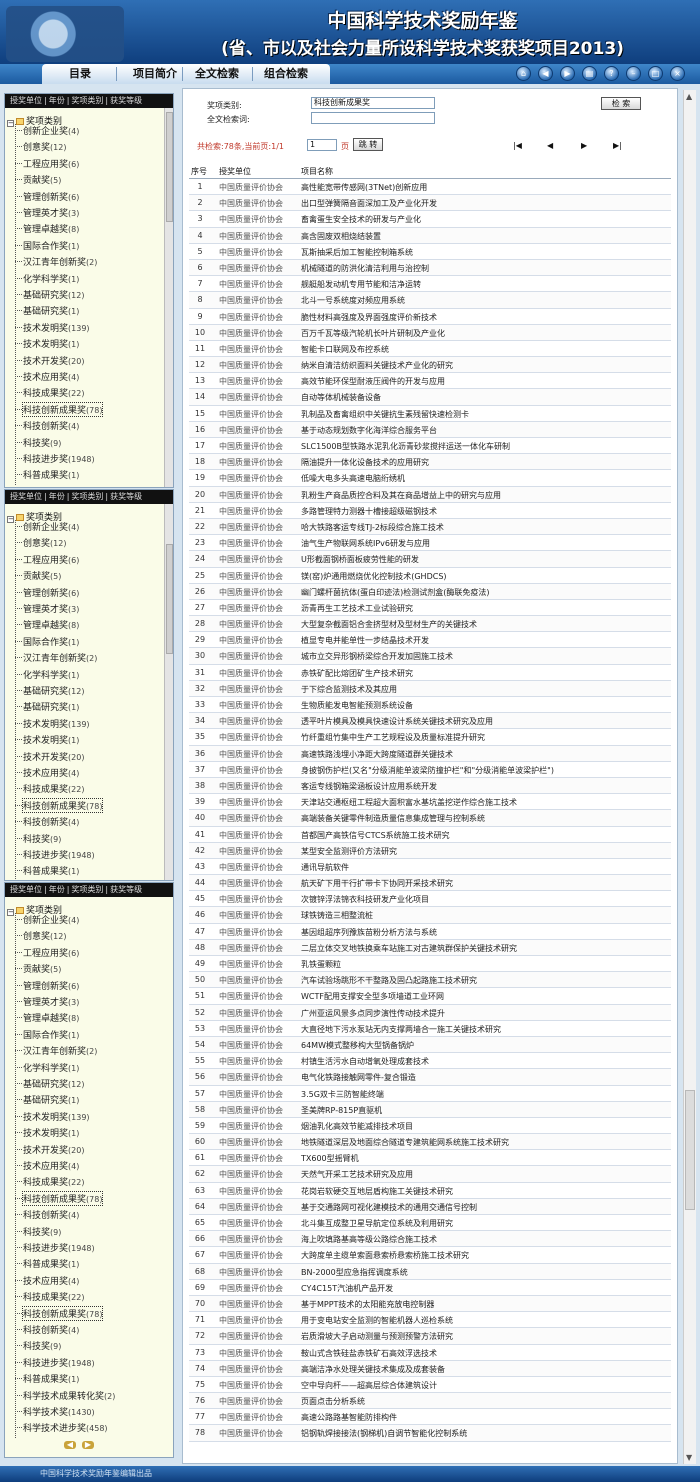 The width and height of the screenshot is (700, 1482). I want to click on table-row: 12 中国质量评价协会 纳米自清洁纺织面料关键技术产业化的研究, so click(430, 365).